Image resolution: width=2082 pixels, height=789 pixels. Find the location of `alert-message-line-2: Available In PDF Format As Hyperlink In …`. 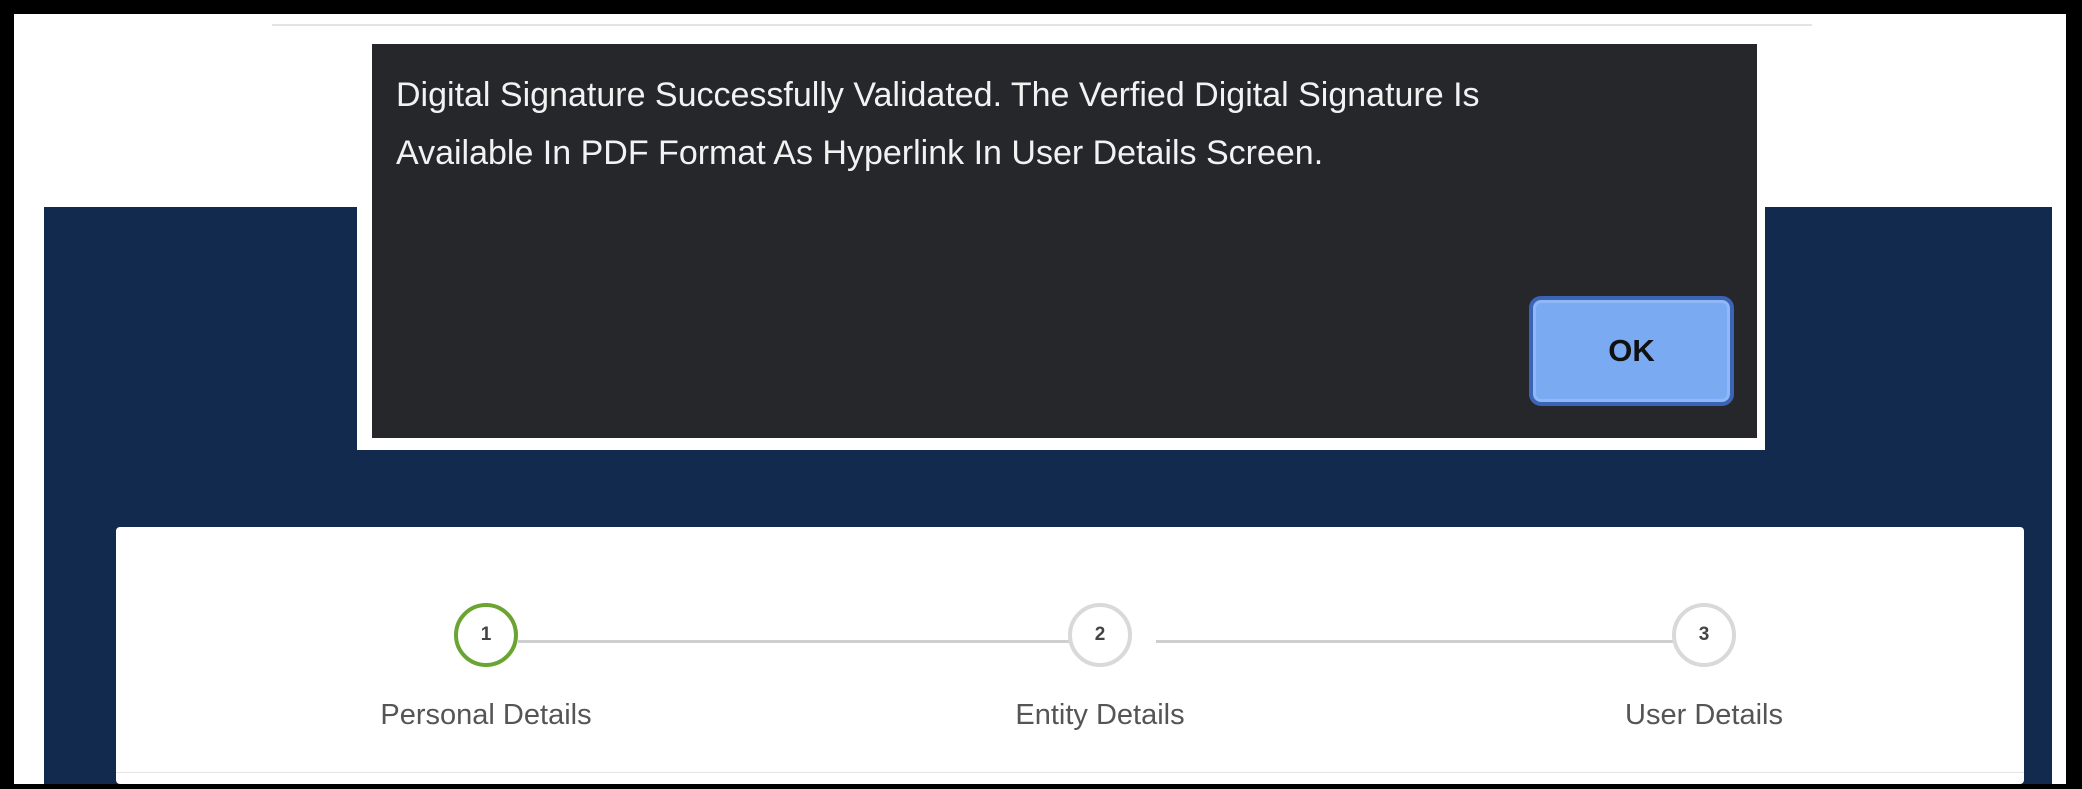

alert-message-line-2: Available In PDF Format As Hyperlink In … is located at coordinates (860, 153).